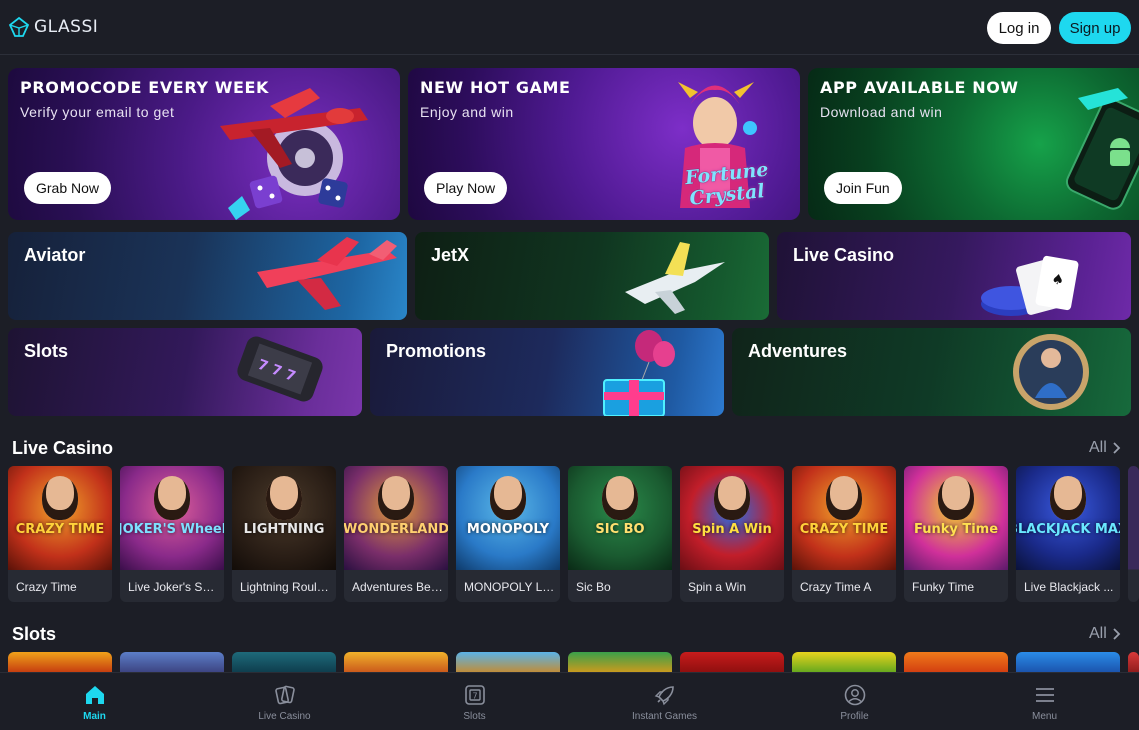 Image resolution: width=1139 pixels, height=730 pixels. Describe the element at coordinates (68, 188) in the screenshot. I see `grab-now-button: Grab Now` at that location.